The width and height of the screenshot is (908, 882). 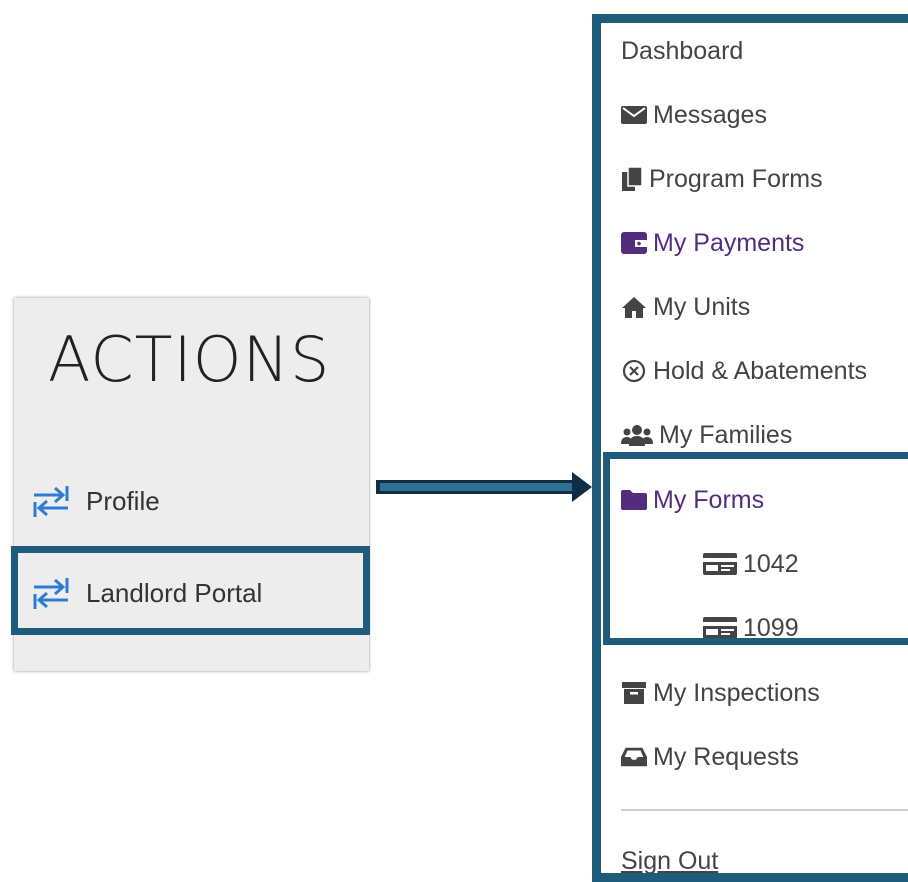 I want to click on menu-item-messages: Messages, so click(x=764, y=115).